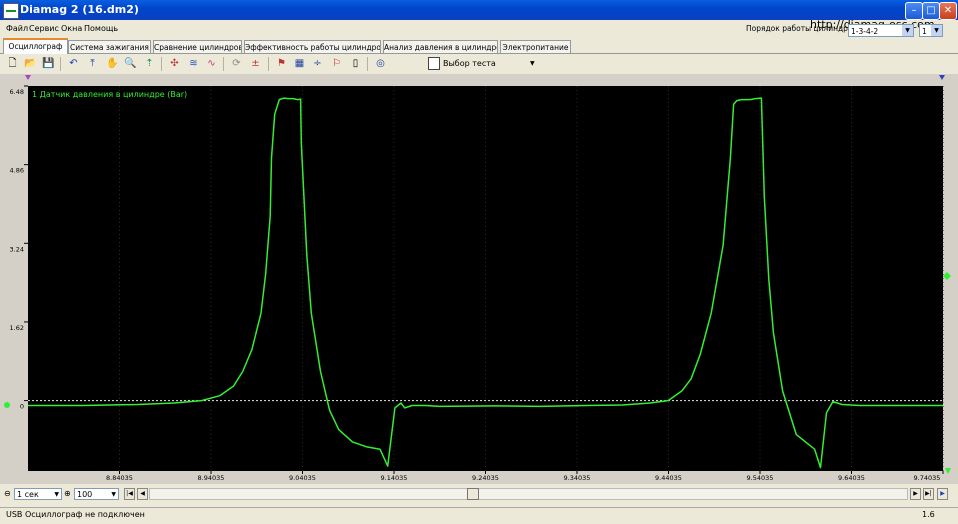 The width and height of the screenshot is (958, 524). Describe the element at coordinates (668, 478) in the screenshot. I see `x-tick-label: 9.44035` at that location.